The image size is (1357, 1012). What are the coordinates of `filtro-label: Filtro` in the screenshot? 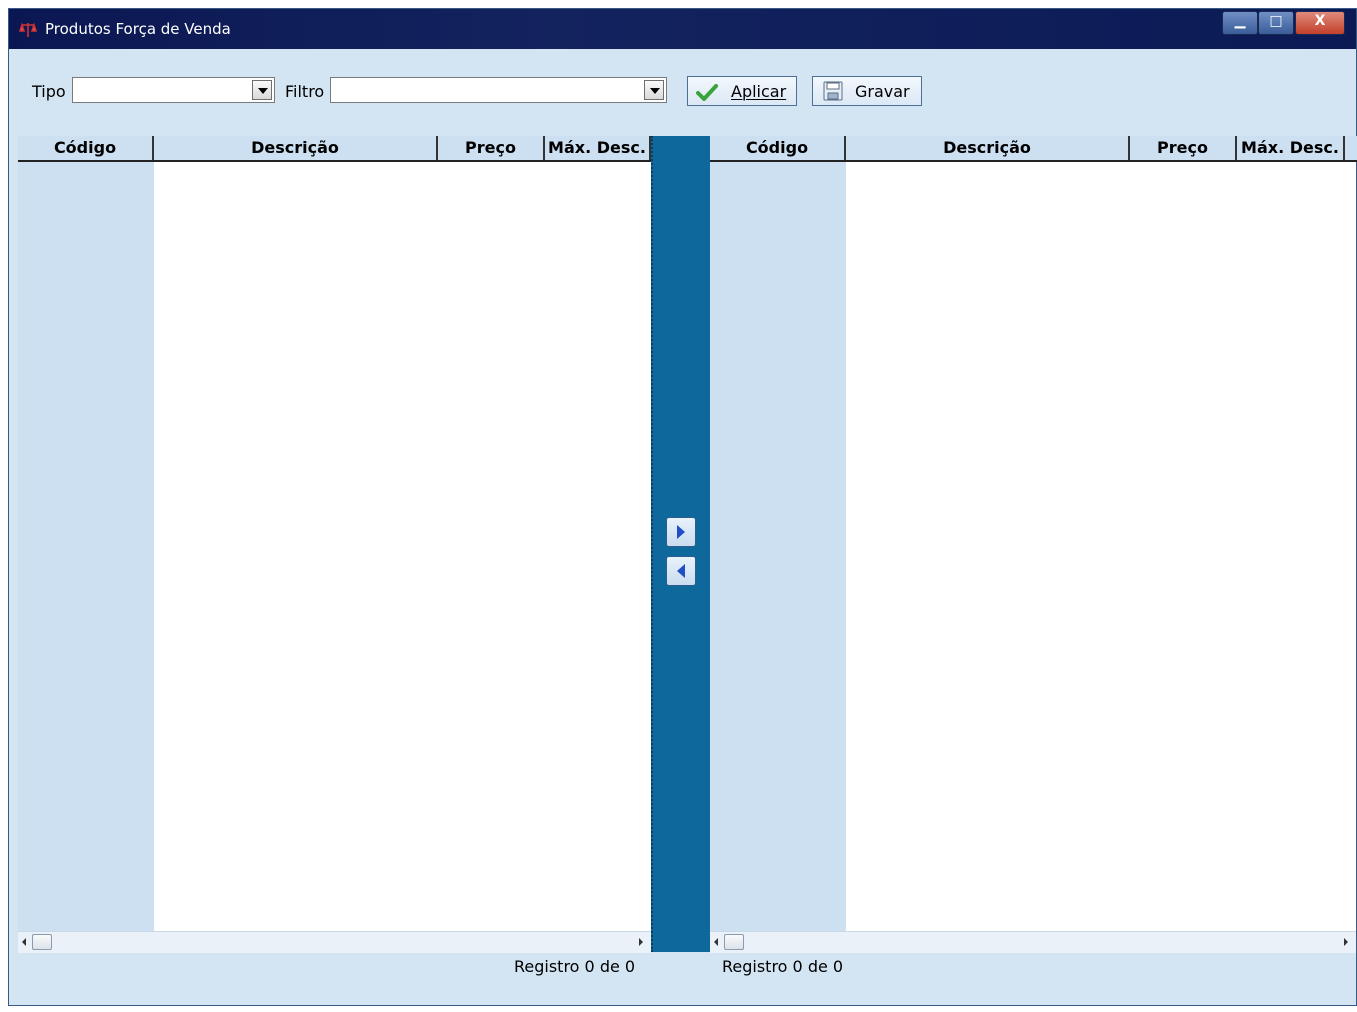 It's located at (305, 91).